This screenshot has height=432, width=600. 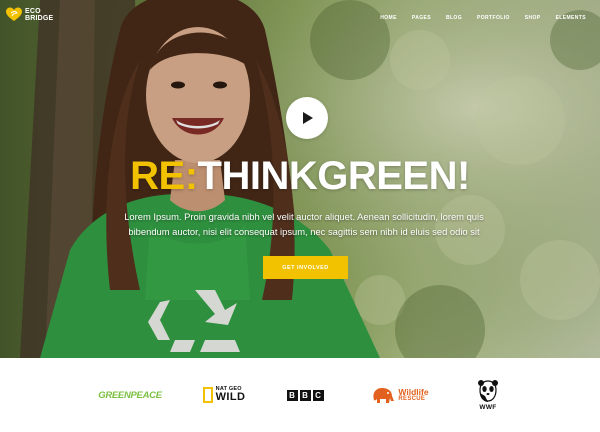 I want to click on natgeo-wordmark: NAT GEO WILD, so click(x=230, y=395).